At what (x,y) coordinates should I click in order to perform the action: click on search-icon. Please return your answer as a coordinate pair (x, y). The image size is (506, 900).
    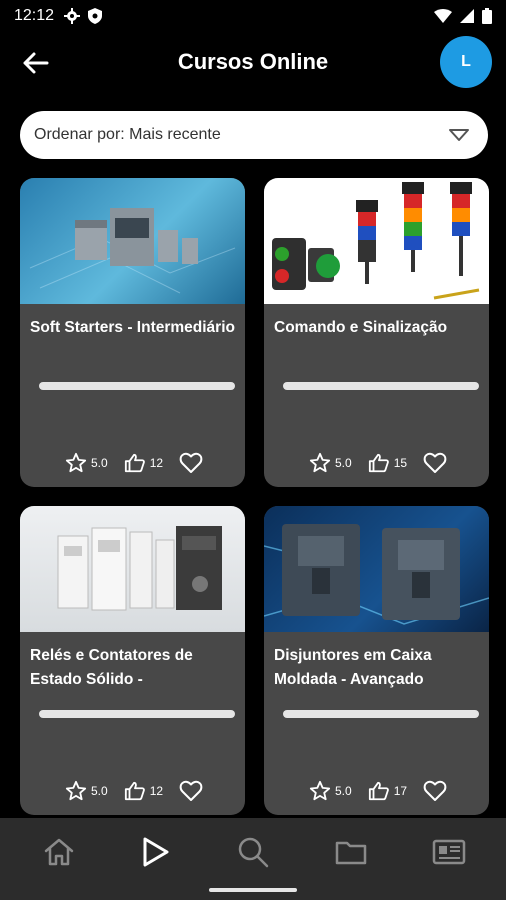
    Looking at the image, I should click on (253, 852).